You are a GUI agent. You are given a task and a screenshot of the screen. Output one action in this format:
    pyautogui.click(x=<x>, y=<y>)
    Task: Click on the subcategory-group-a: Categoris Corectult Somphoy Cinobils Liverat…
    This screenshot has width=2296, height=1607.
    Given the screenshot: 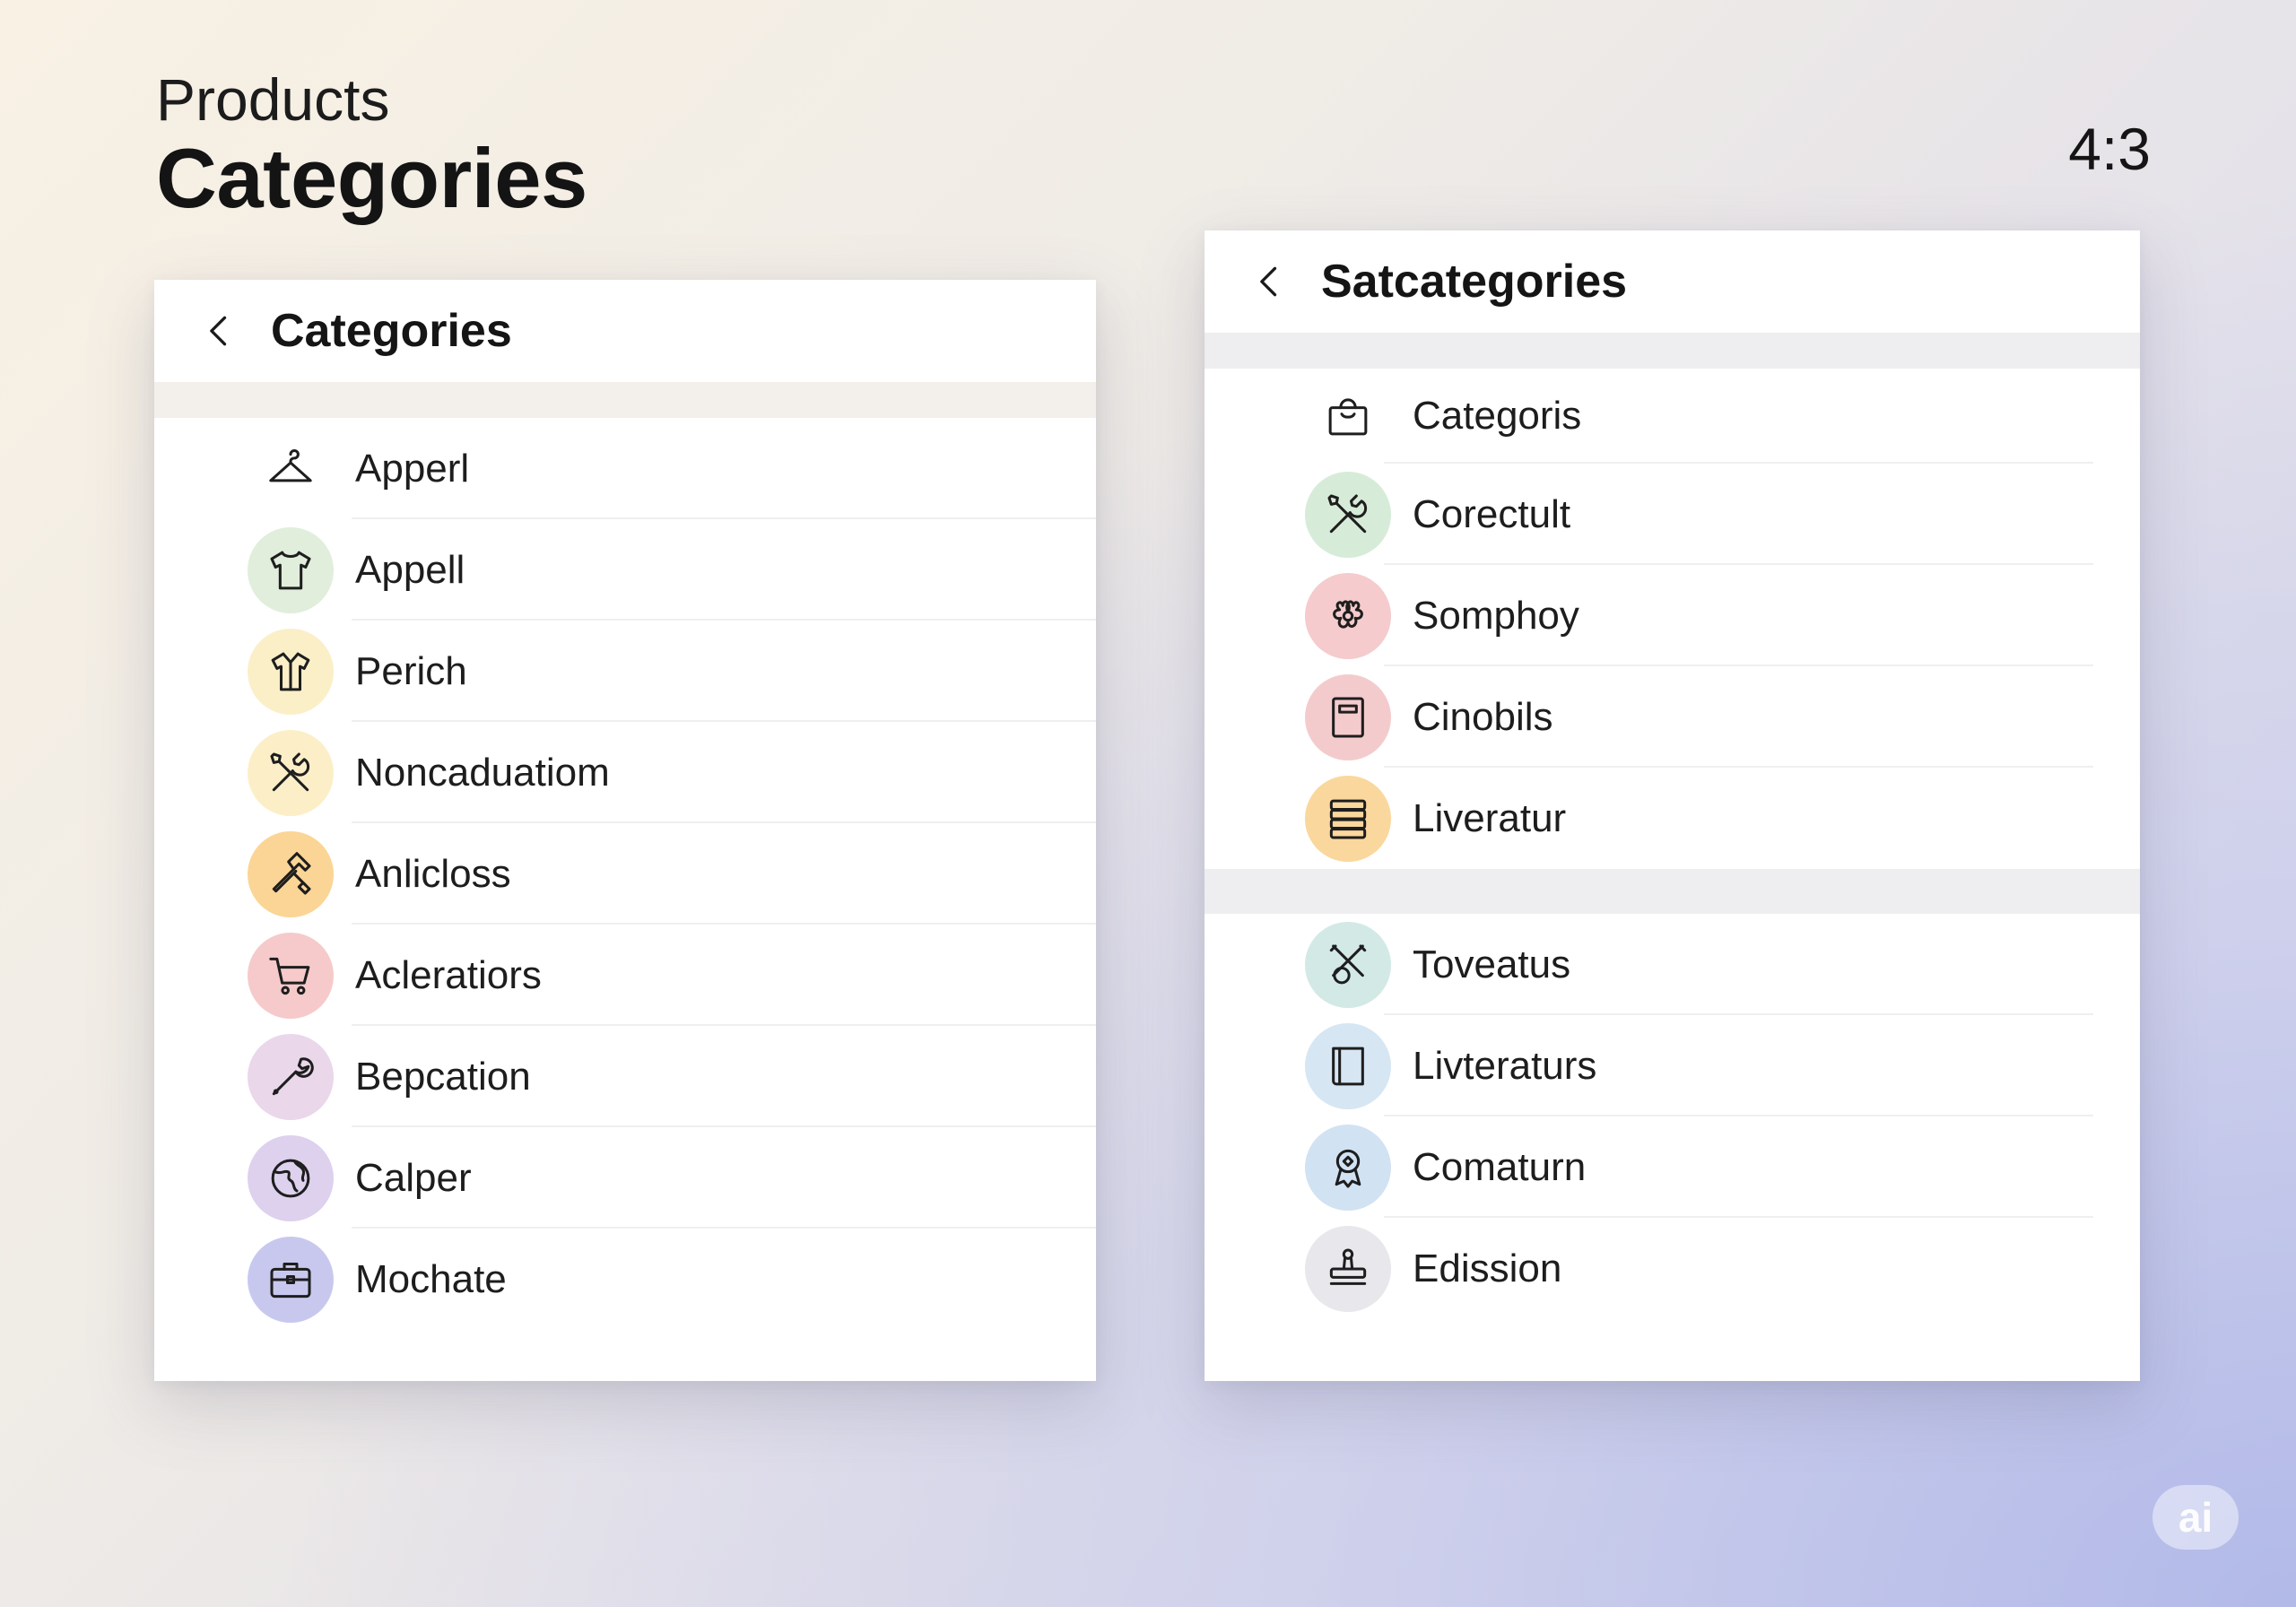 What is the action you would take?
    pyautogui.click(x=1672, y=619)
    